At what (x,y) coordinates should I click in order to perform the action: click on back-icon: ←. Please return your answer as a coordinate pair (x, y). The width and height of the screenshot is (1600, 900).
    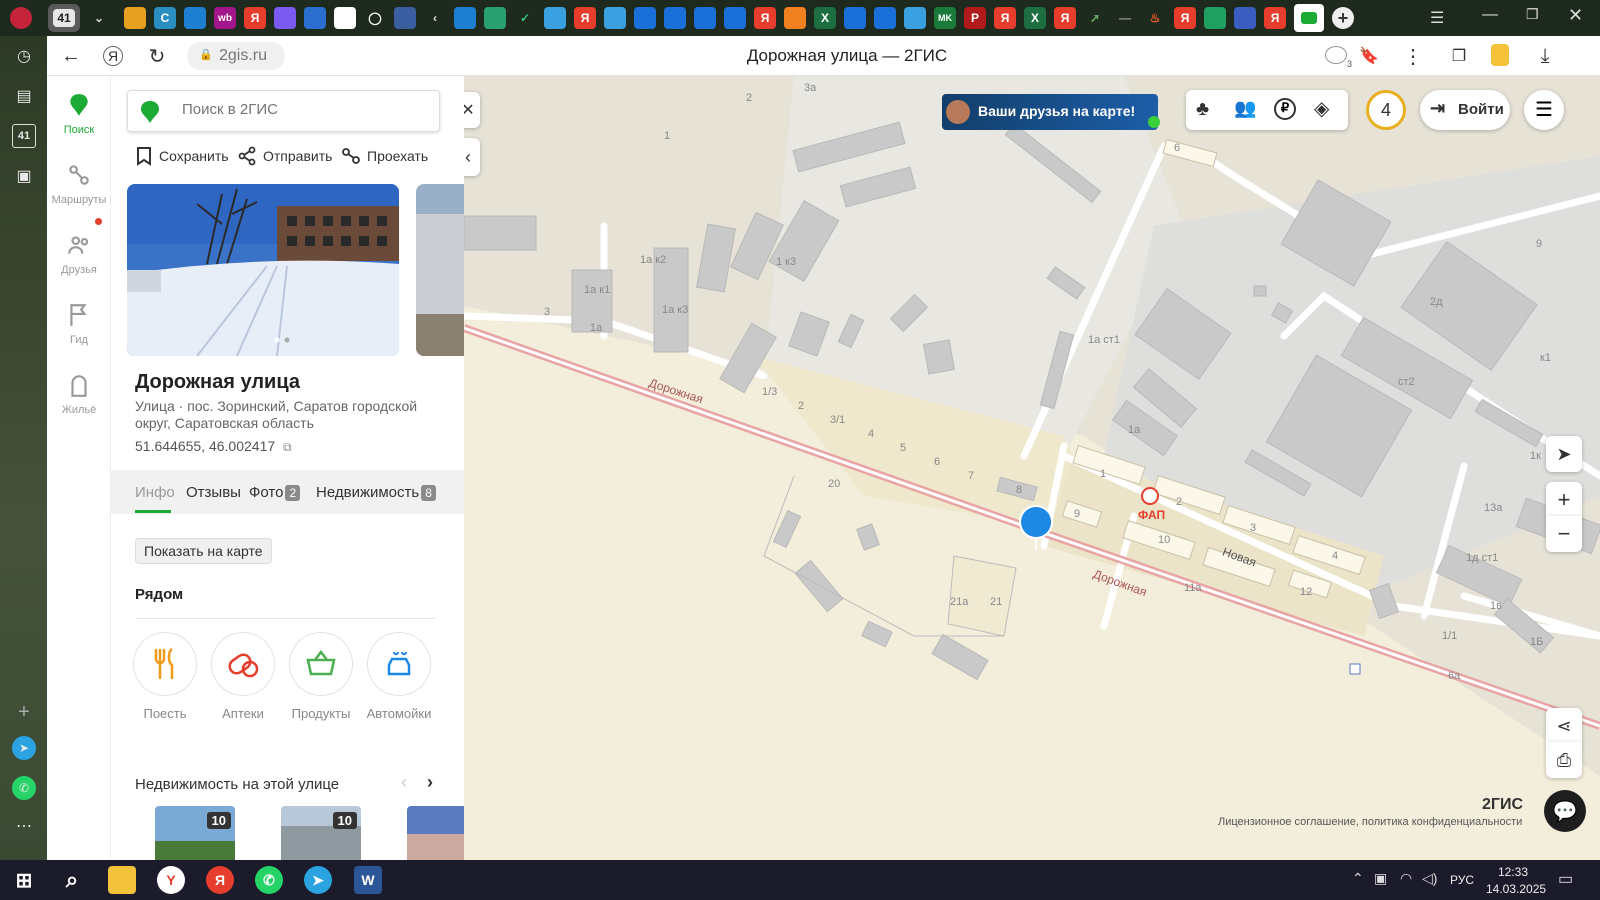
    Looking at the image, I should click on (71, 56).